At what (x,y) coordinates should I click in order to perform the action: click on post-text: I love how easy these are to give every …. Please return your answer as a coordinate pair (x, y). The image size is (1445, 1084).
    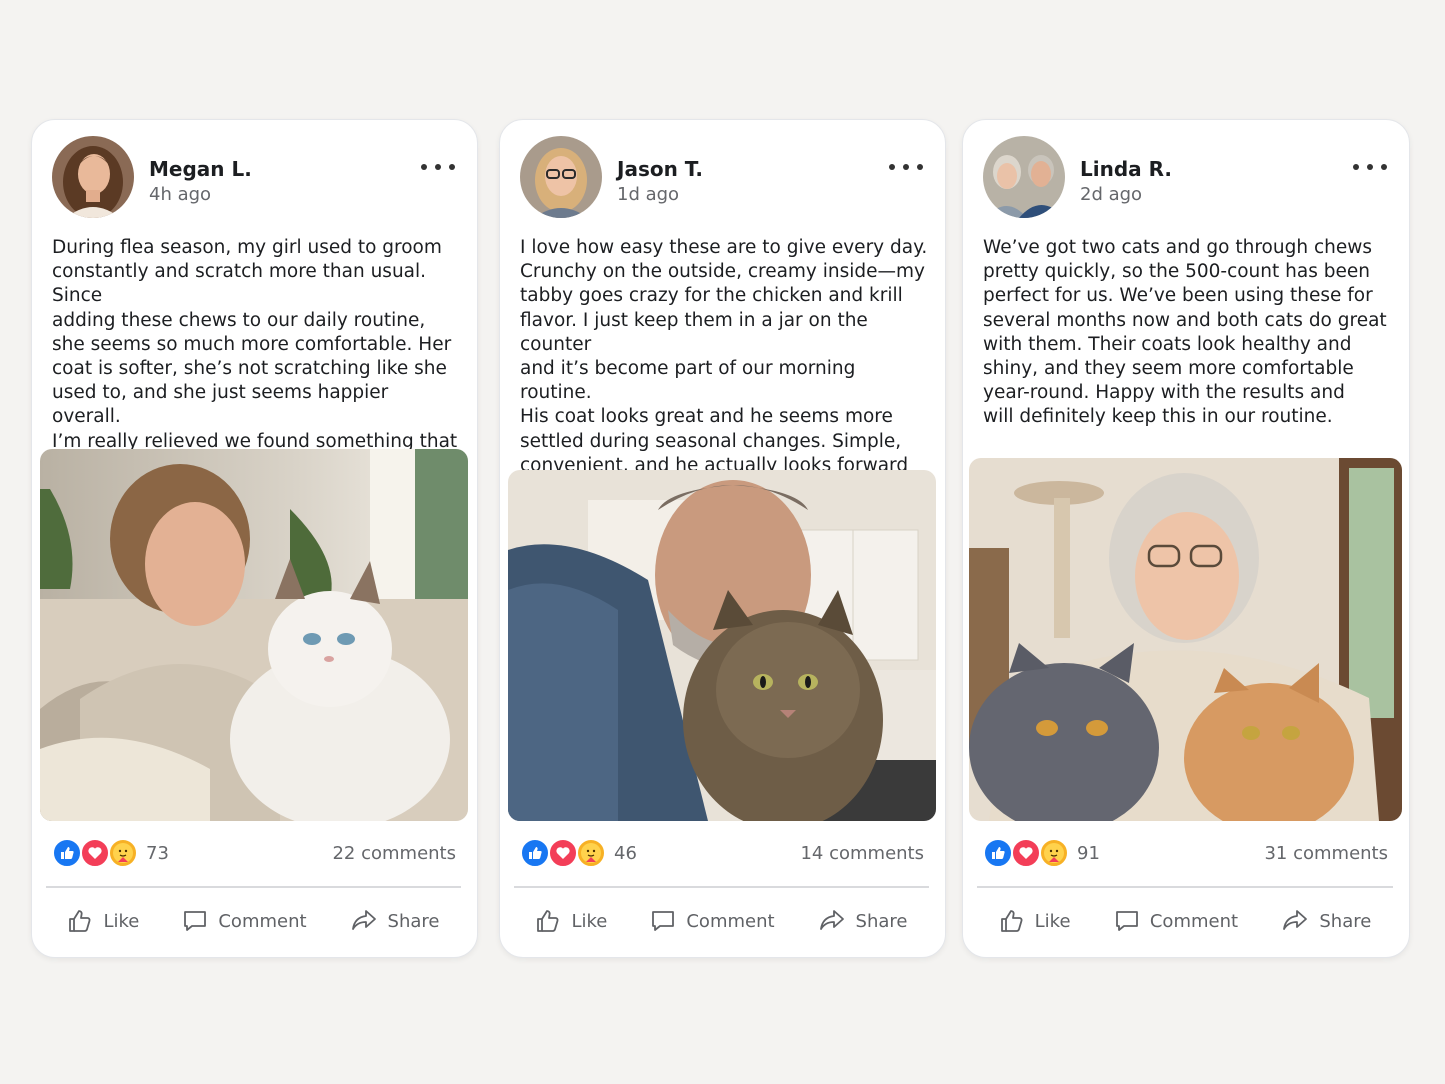
    Looking at the image, I should click on (724, 368).